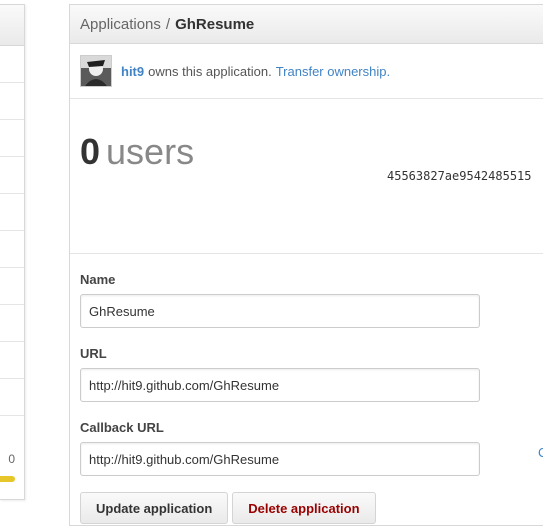  I want to click on url-field, so click(280, 385).